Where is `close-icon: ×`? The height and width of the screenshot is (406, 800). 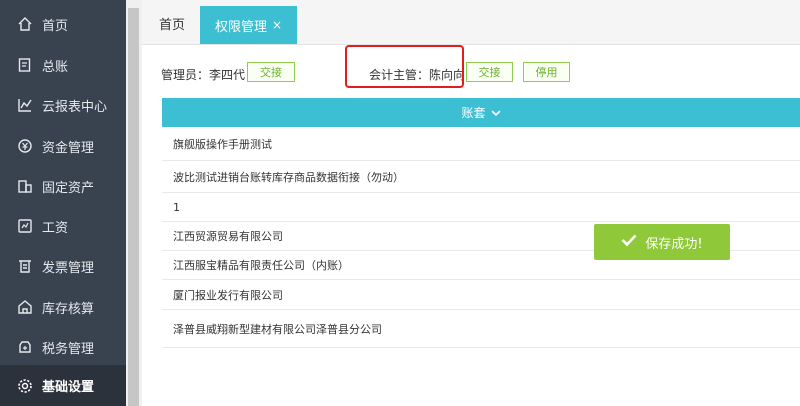
close-icon: × is located at coordinates (277, 25).